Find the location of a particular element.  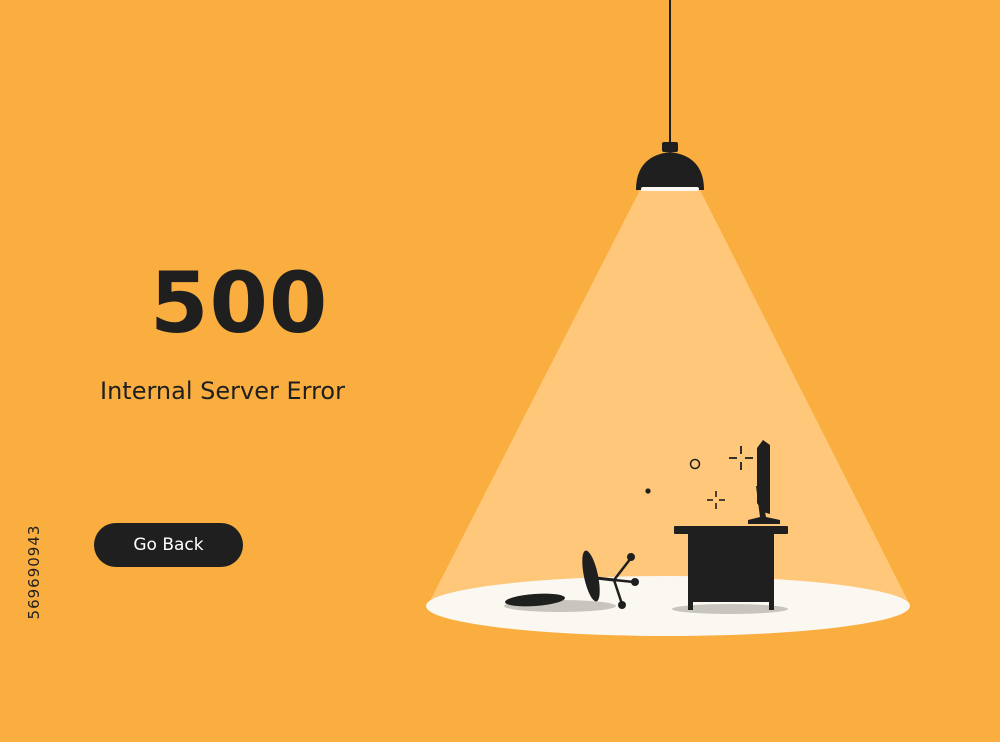

stock-id-watermark: 569690943 is located at coordinates (34, 572).